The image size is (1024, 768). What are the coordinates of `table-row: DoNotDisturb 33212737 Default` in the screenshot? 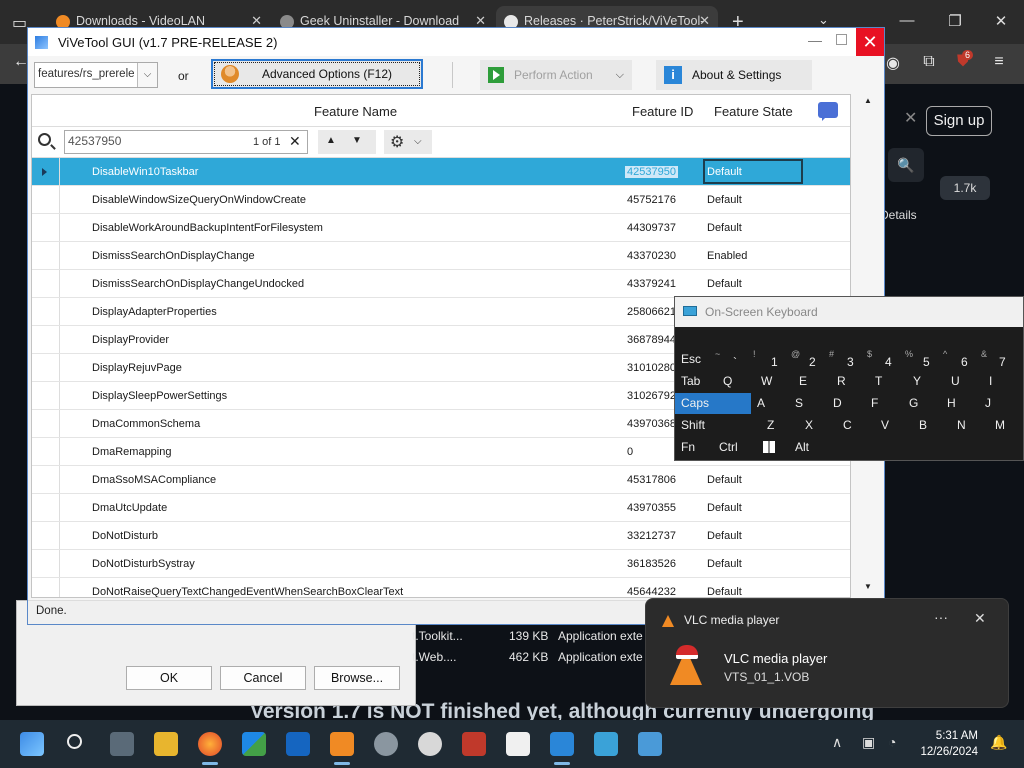 It's located at (441, 536).